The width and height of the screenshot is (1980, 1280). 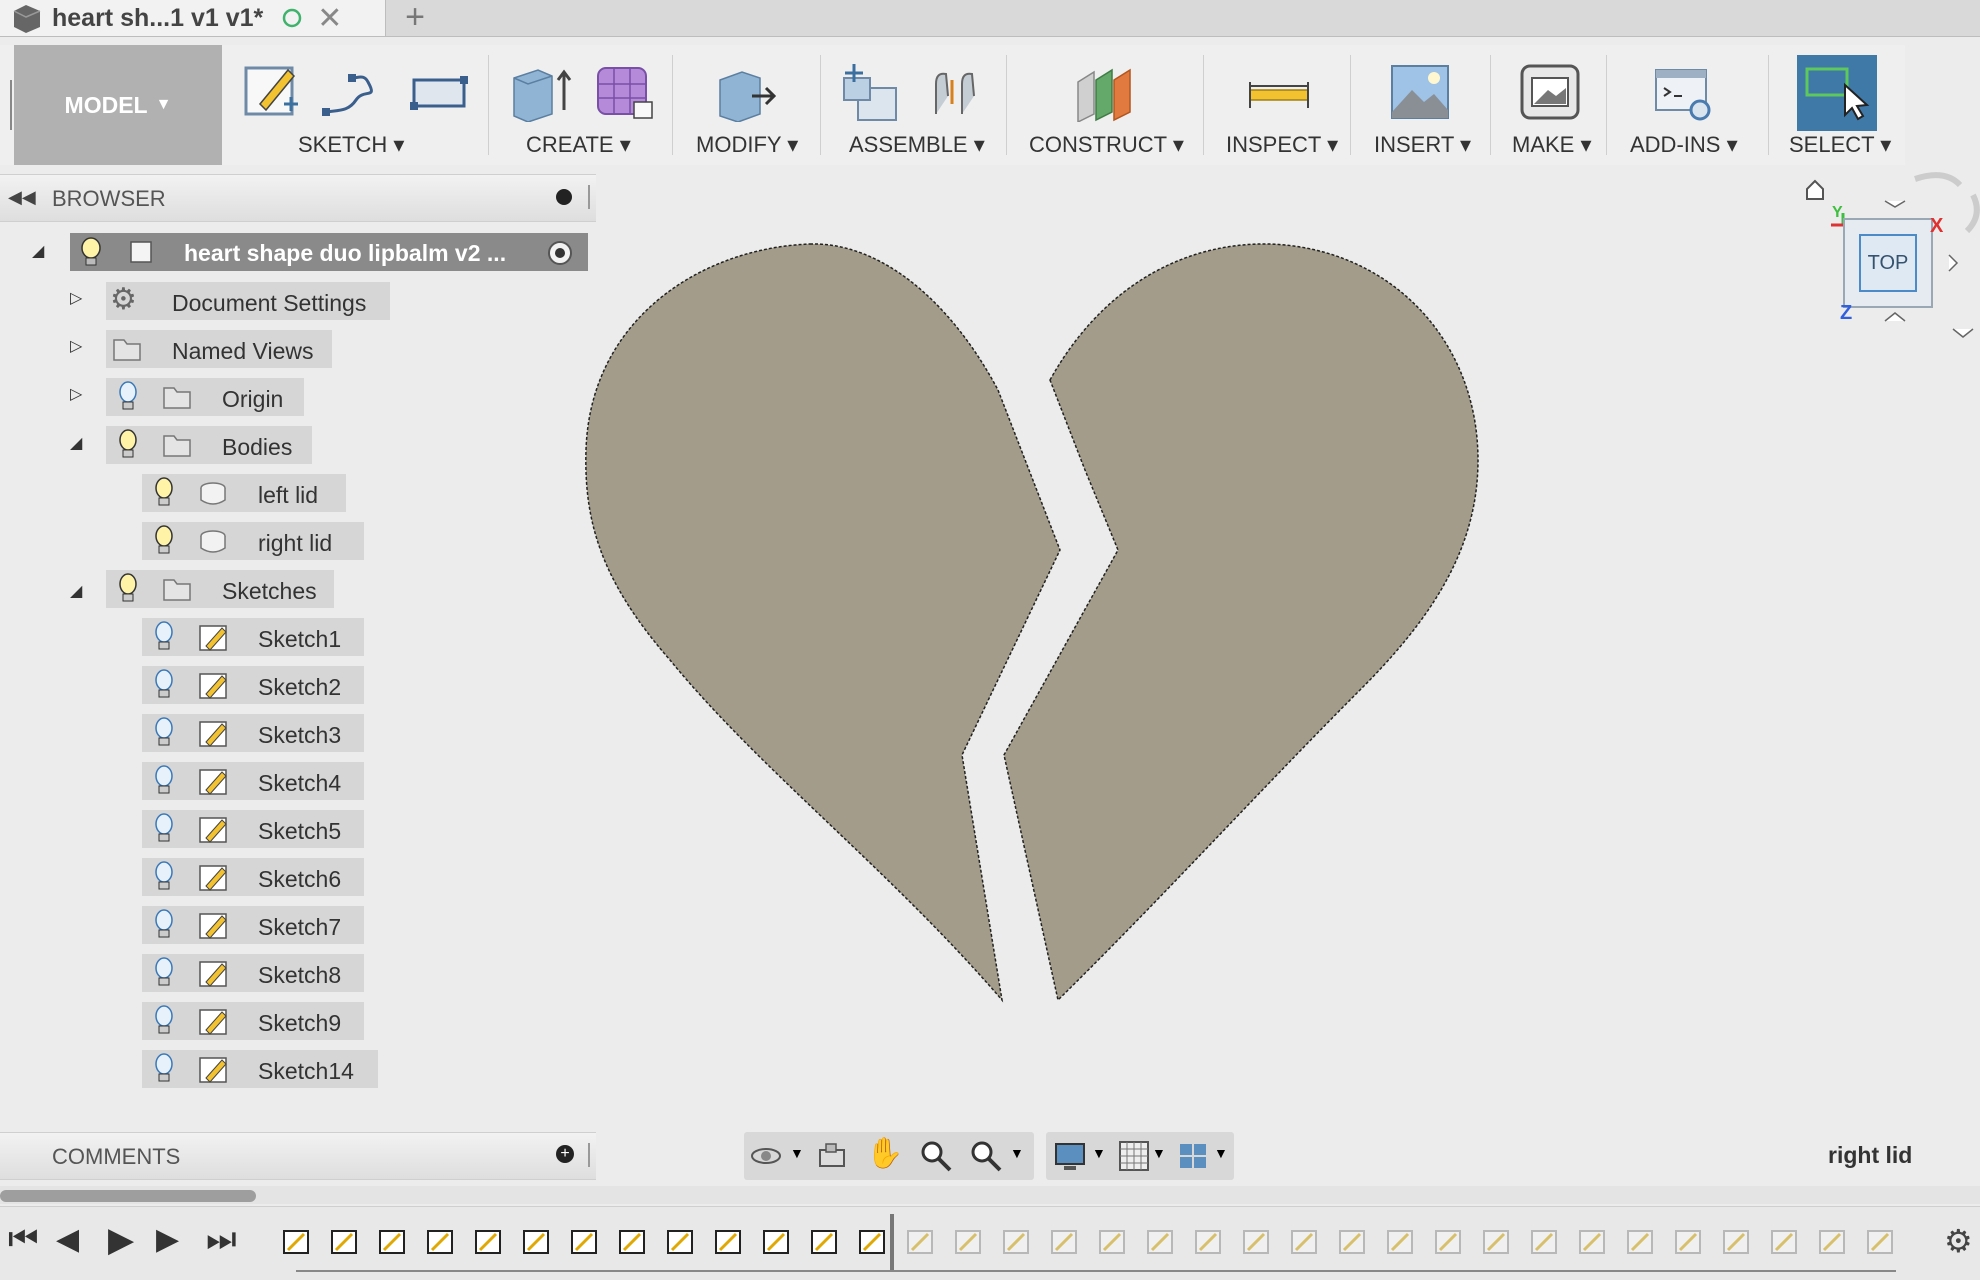 I want to click on viewcube: TOP, so click(x=1888, y=263).